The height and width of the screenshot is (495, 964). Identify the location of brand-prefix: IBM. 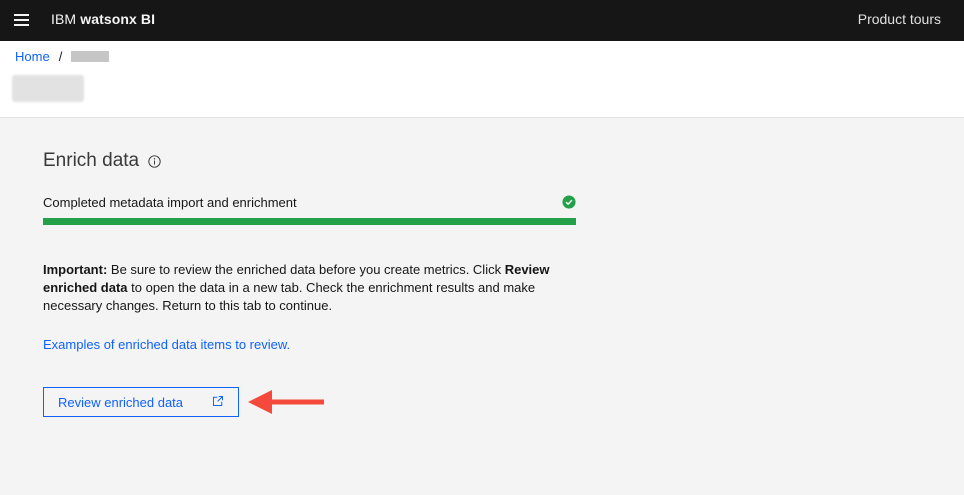
(64, 19).